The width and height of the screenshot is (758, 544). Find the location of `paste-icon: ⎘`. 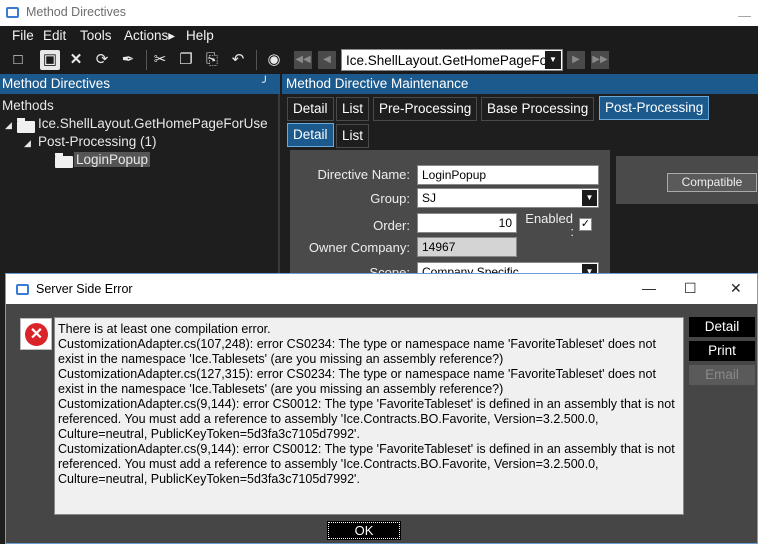

paste-icon: ⎘ is located at coordinates (212, 60).